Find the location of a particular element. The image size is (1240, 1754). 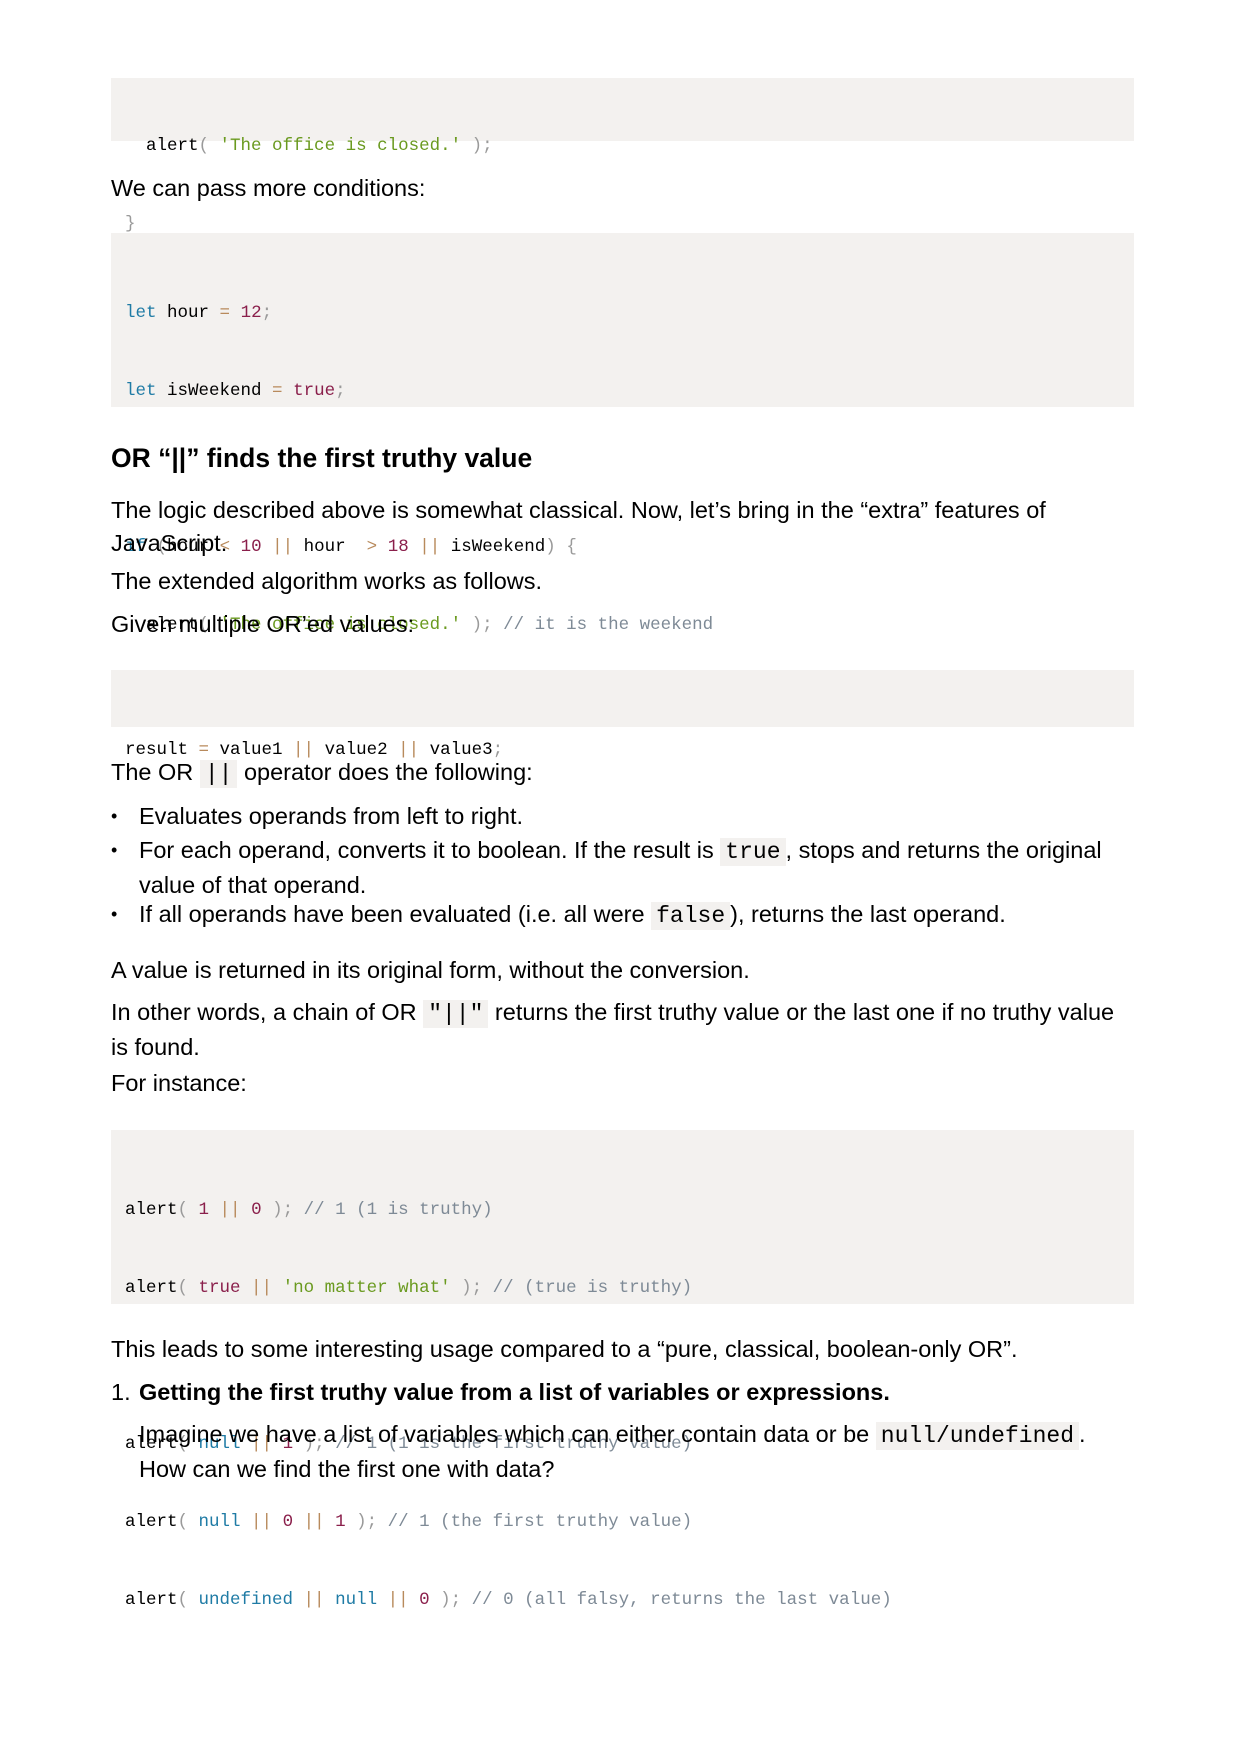

code-line: let hour = 12; is located at coordinates (622, 313).